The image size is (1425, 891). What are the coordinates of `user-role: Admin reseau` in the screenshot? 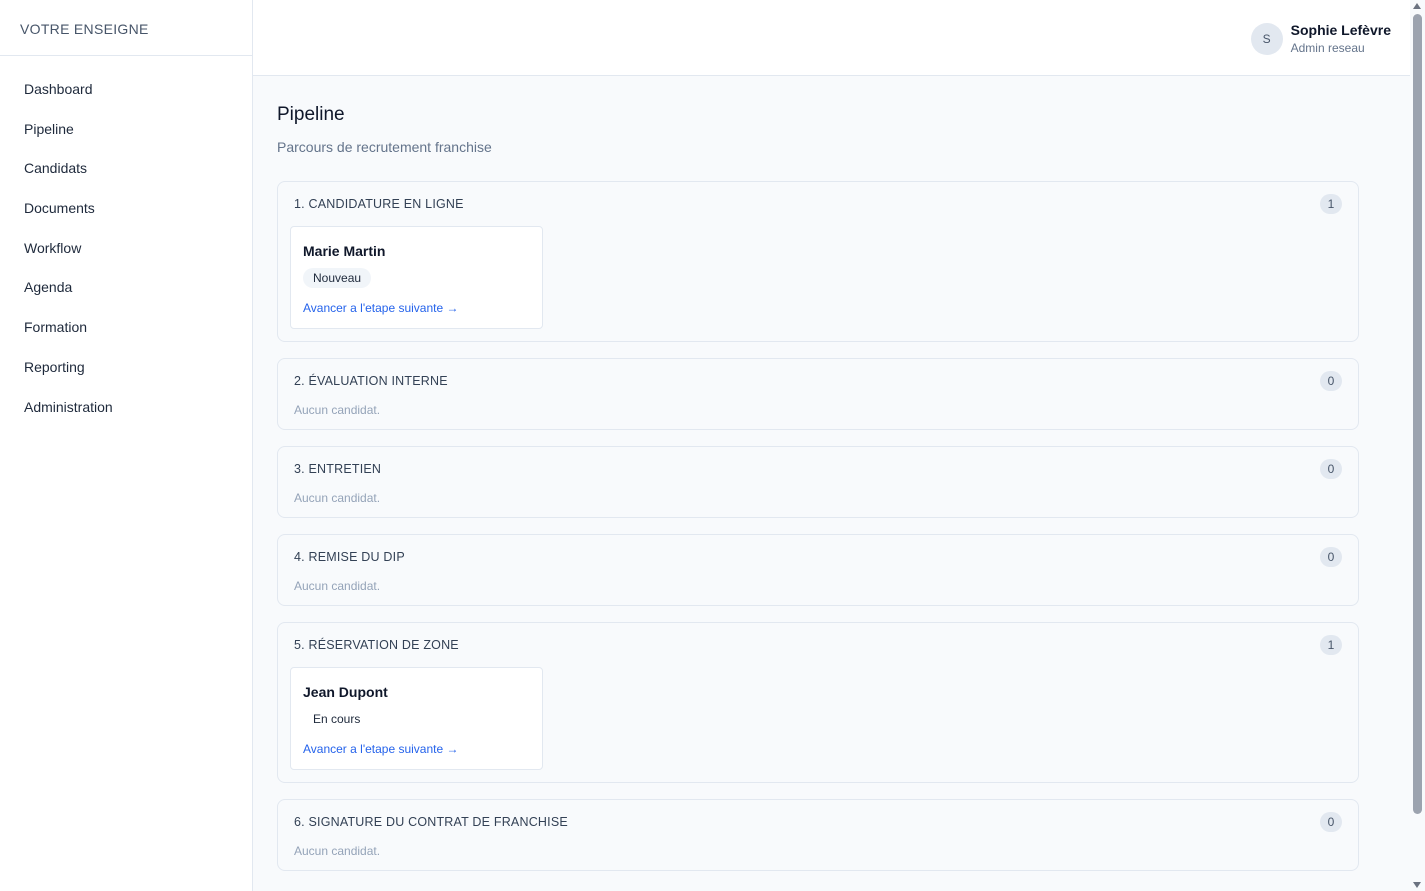 It's located at (1327, 48).